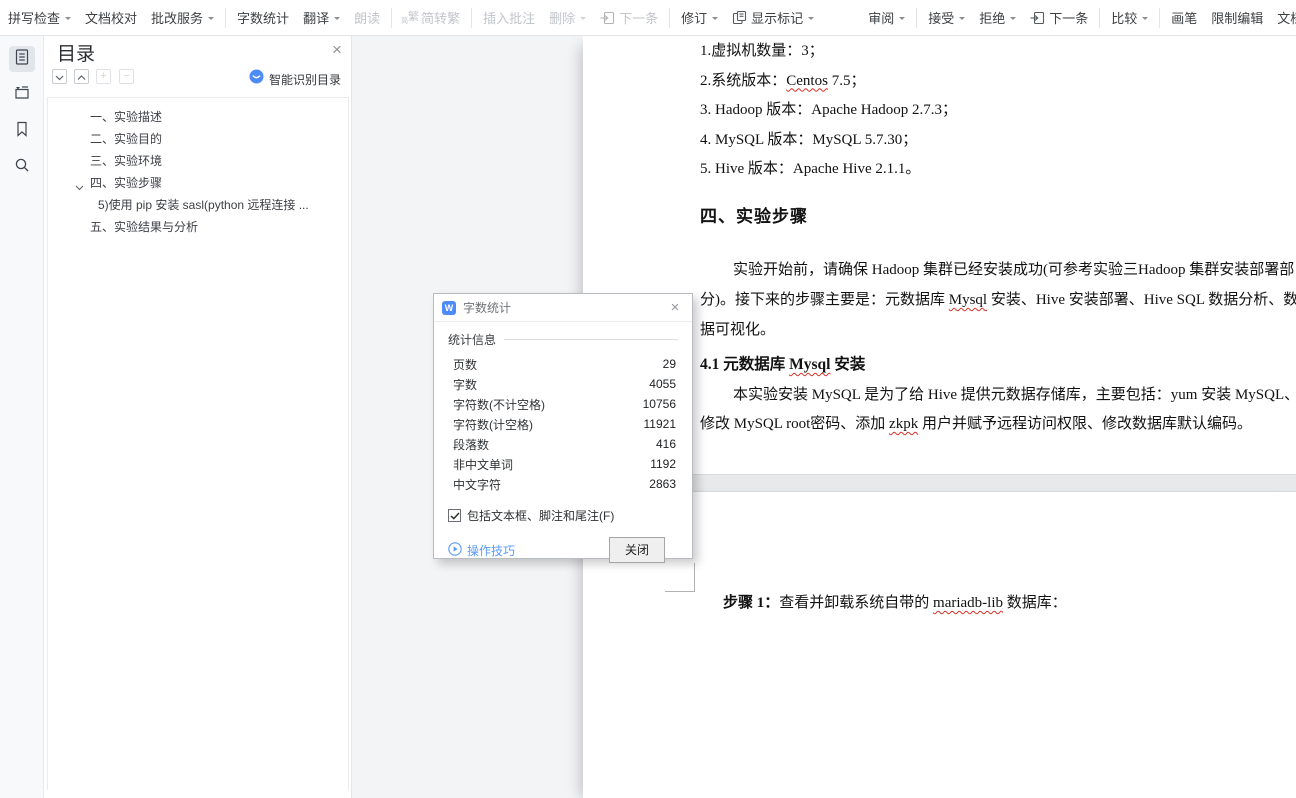 The width and height of the screenshot is (1296, 798). I want to click on toolbar-item-word-count: 字数统计, so click(263, 18).